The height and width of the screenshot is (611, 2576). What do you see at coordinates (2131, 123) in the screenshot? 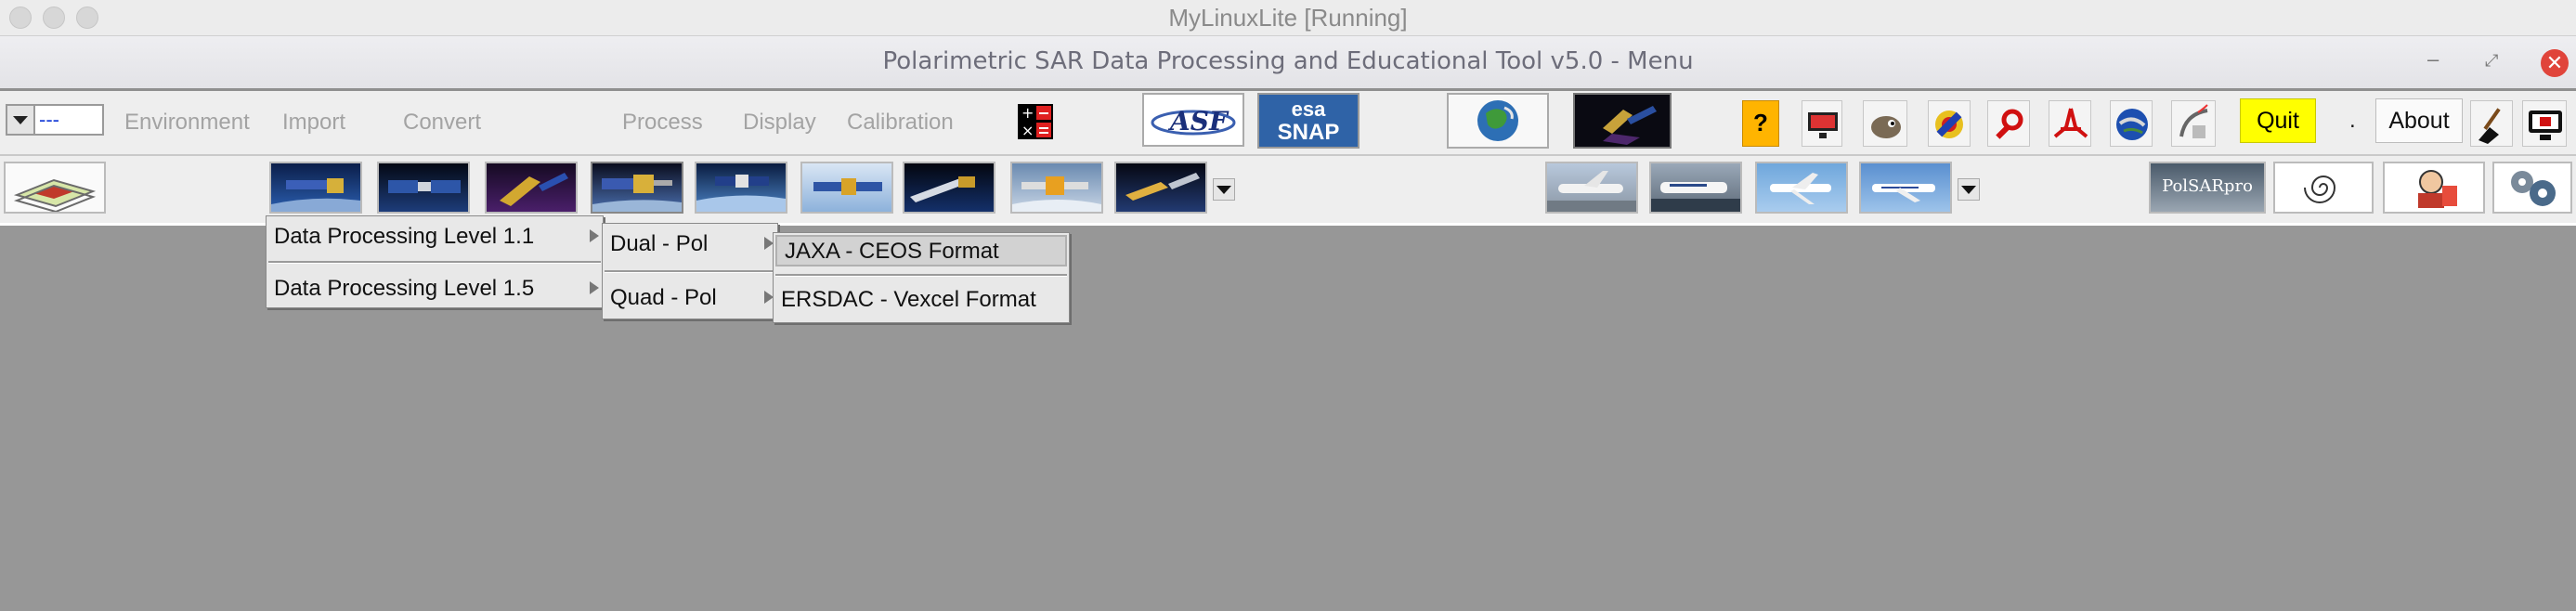
I see `google-earth-icon` at bounding box center [2131, 123].